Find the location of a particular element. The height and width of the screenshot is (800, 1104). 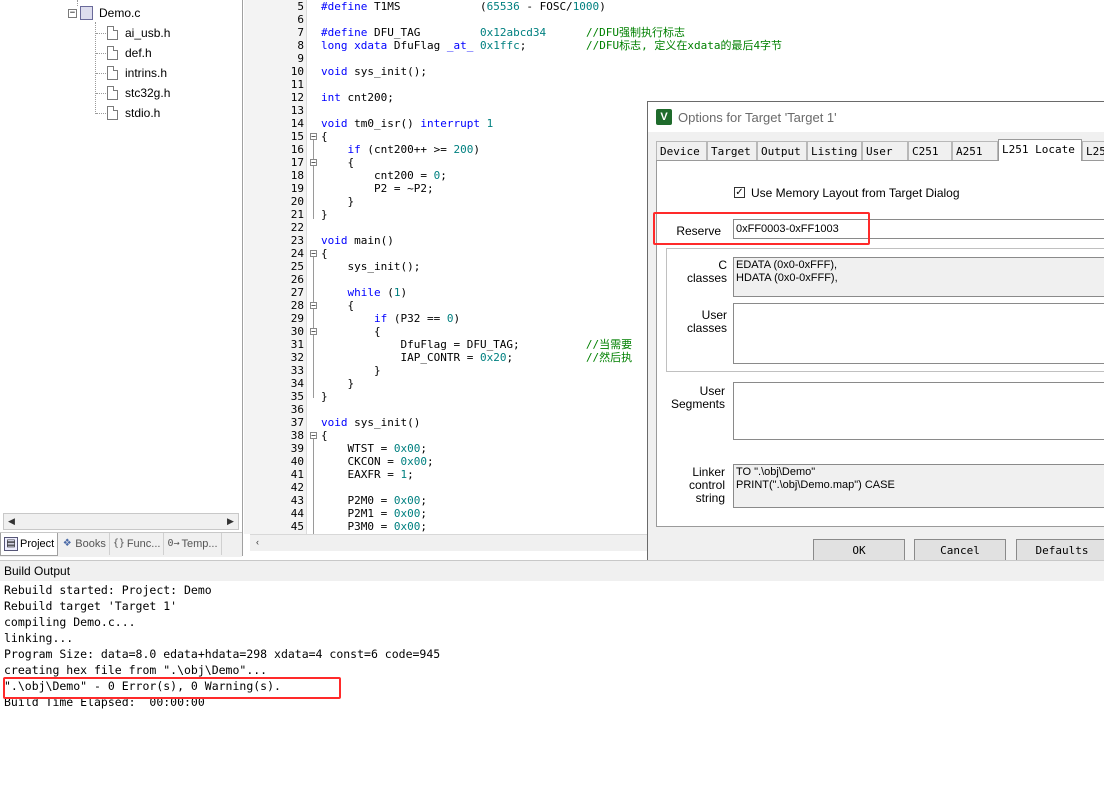

line-number: 33 is located at coordinates (297, 370).